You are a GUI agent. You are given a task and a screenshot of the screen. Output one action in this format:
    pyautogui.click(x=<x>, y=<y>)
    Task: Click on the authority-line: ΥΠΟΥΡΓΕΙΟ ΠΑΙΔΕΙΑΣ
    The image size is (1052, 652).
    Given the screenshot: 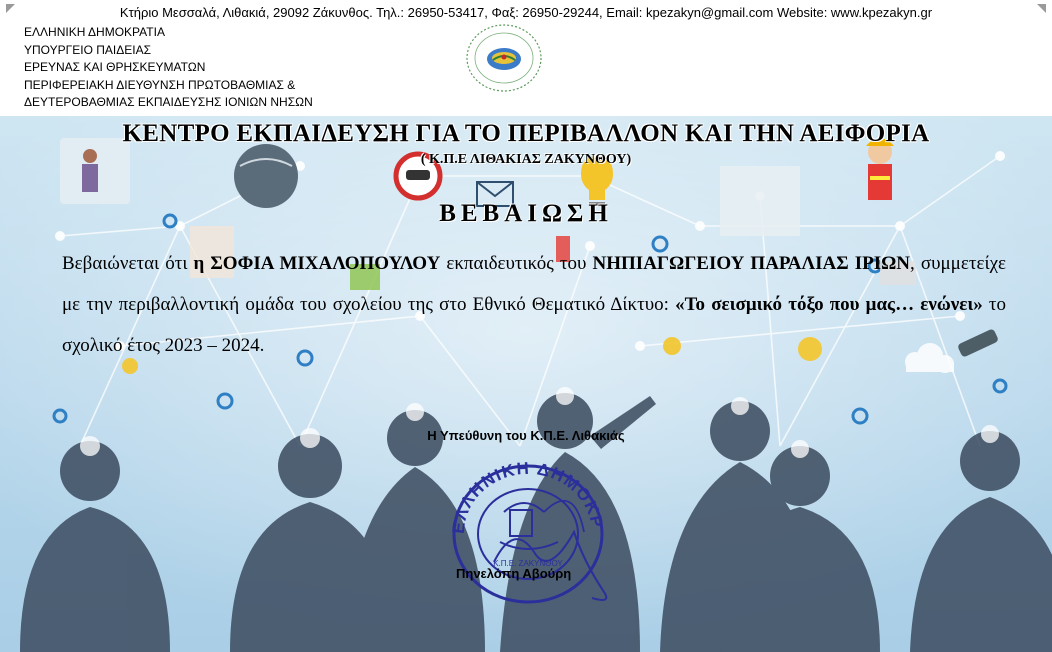 What is the action you would take?
    pyautogui.click(x=88, y=49)
    